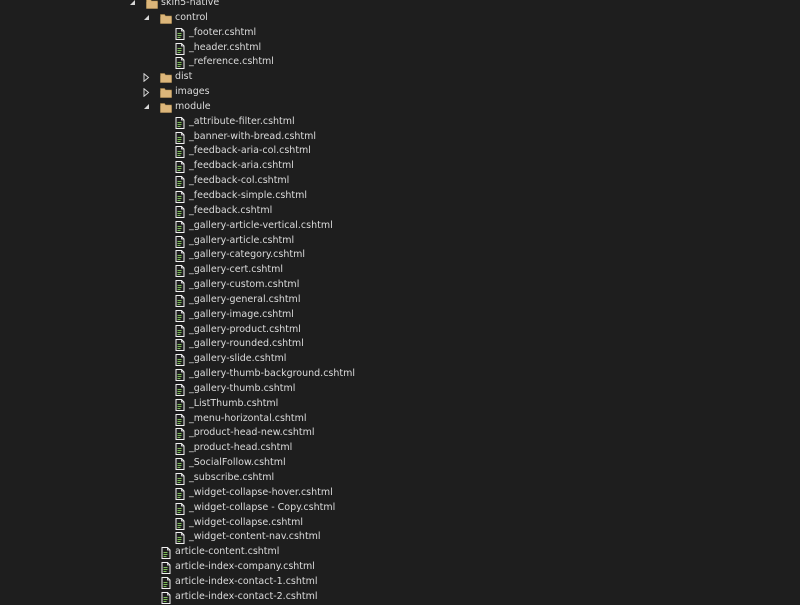 The height and width of the screenshot is (605, 800). Describe the element at coordinates (191, 17) in the screenshot. I see `folder-label: control` at that location.